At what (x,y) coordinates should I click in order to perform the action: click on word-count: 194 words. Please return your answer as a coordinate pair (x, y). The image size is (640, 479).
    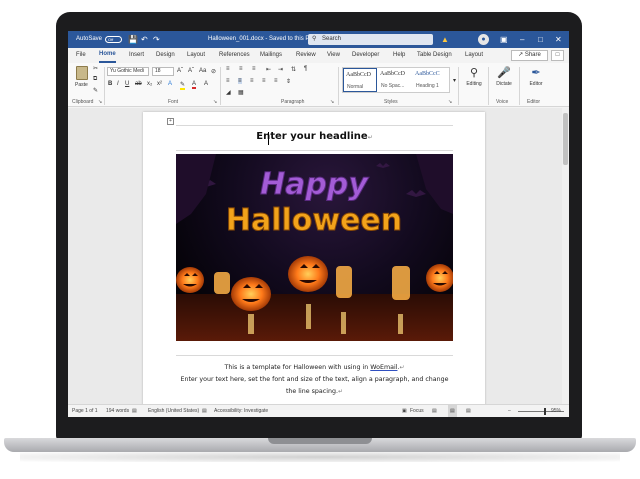
    Looking at the image, I should click on (117, 411).